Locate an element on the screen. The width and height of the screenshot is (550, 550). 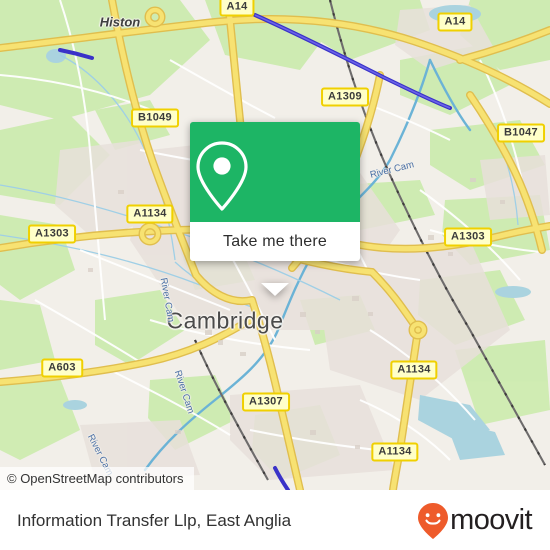
card-image-area is located at coordinates (275, 172).